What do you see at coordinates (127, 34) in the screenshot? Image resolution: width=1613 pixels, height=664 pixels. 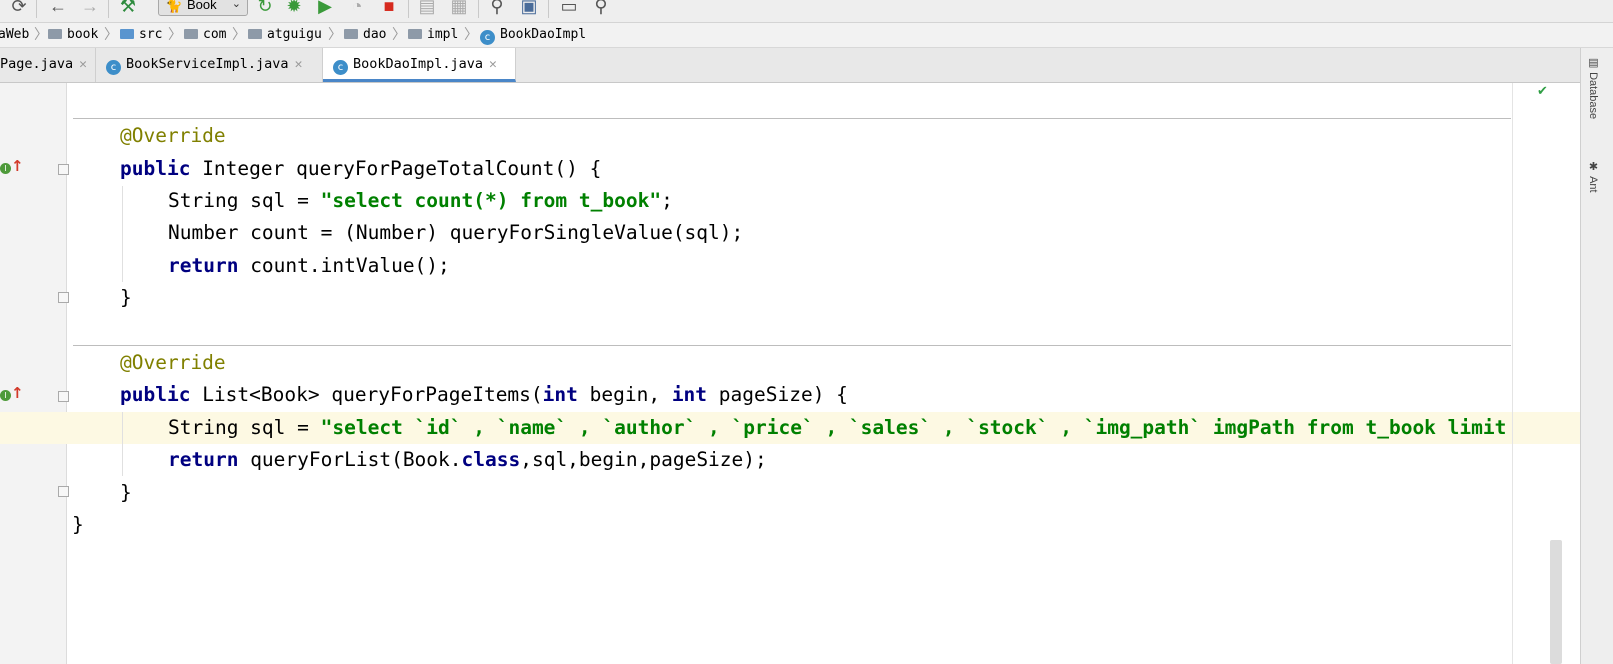 I see `source-folder-icon` at bounding box center [127, 34].